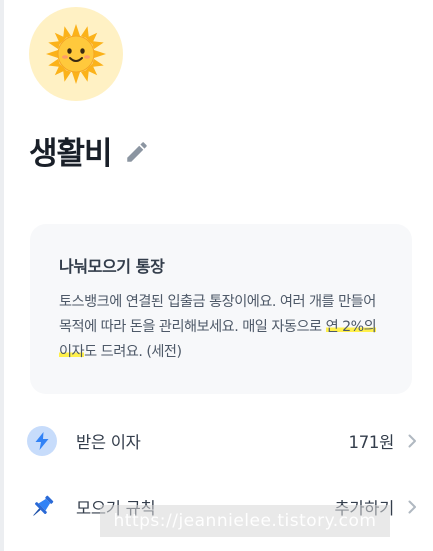 This screenshot has height=551, width=433. I want to click on title-row: 생활비, so click(89, 150).